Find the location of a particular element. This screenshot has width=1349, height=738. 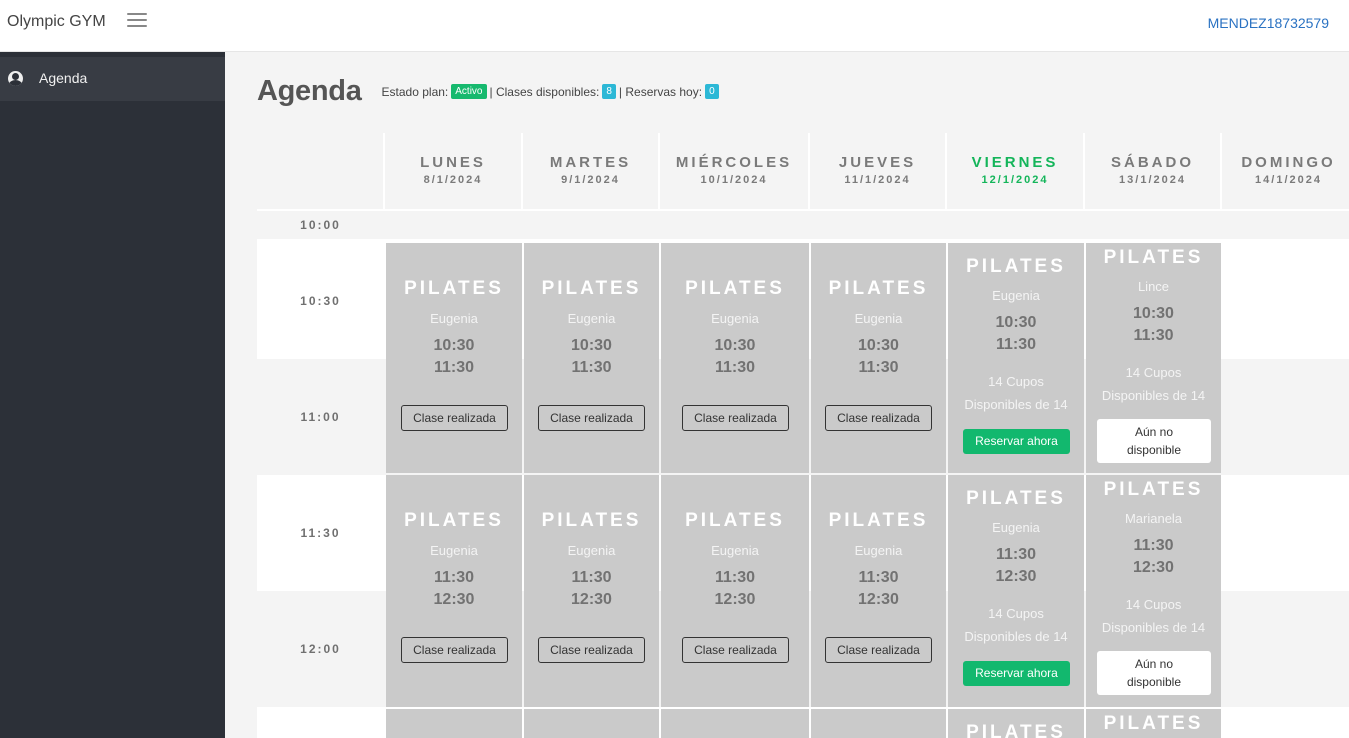

class-card-miercoles: PILATES Eugenia 11:30 12:30 Clase realizada is located at coordinates (735, 591).